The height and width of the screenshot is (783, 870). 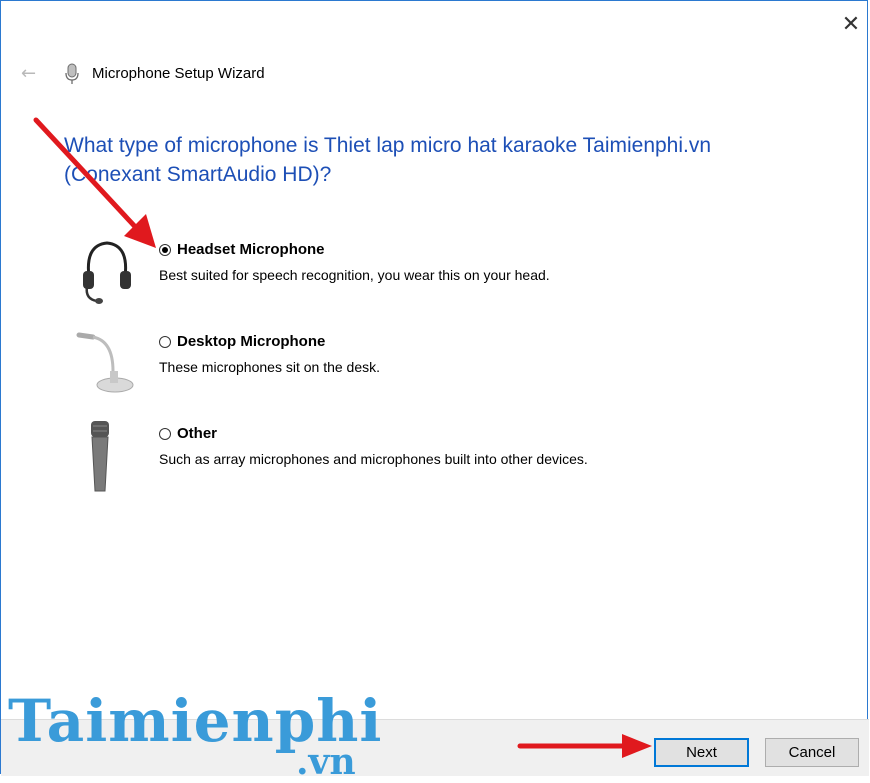 What do you see at coordinates (178, 73) in the screenshot?
I see `window-title: Microphone Setup Wizard` at bounding box center [178, 73].